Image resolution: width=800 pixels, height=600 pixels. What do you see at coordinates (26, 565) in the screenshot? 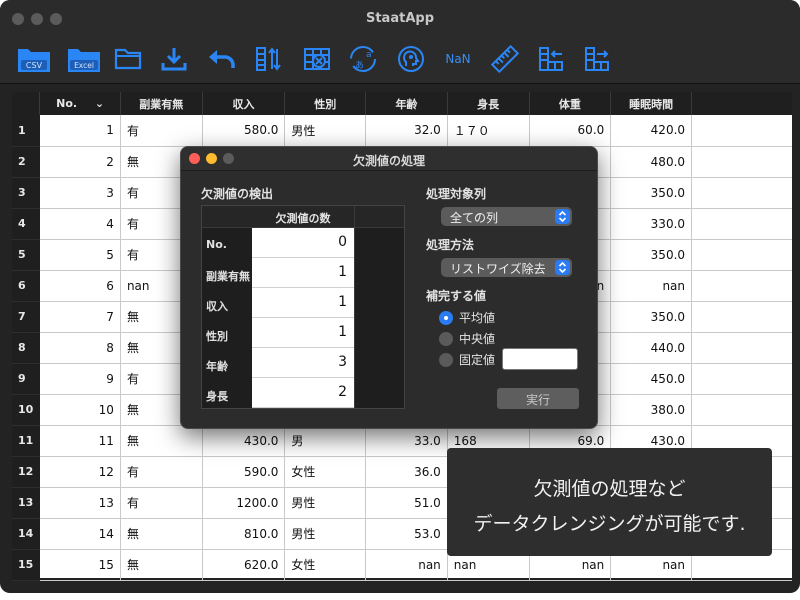
I see `row-number: 15` at bounding box center [26, 565].